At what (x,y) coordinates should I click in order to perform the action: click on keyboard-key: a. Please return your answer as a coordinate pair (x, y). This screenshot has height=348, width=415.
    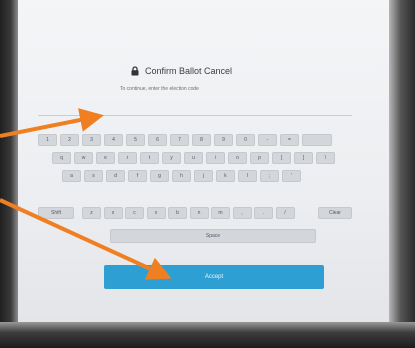
    Looking at the image, I should click on (71, 176).